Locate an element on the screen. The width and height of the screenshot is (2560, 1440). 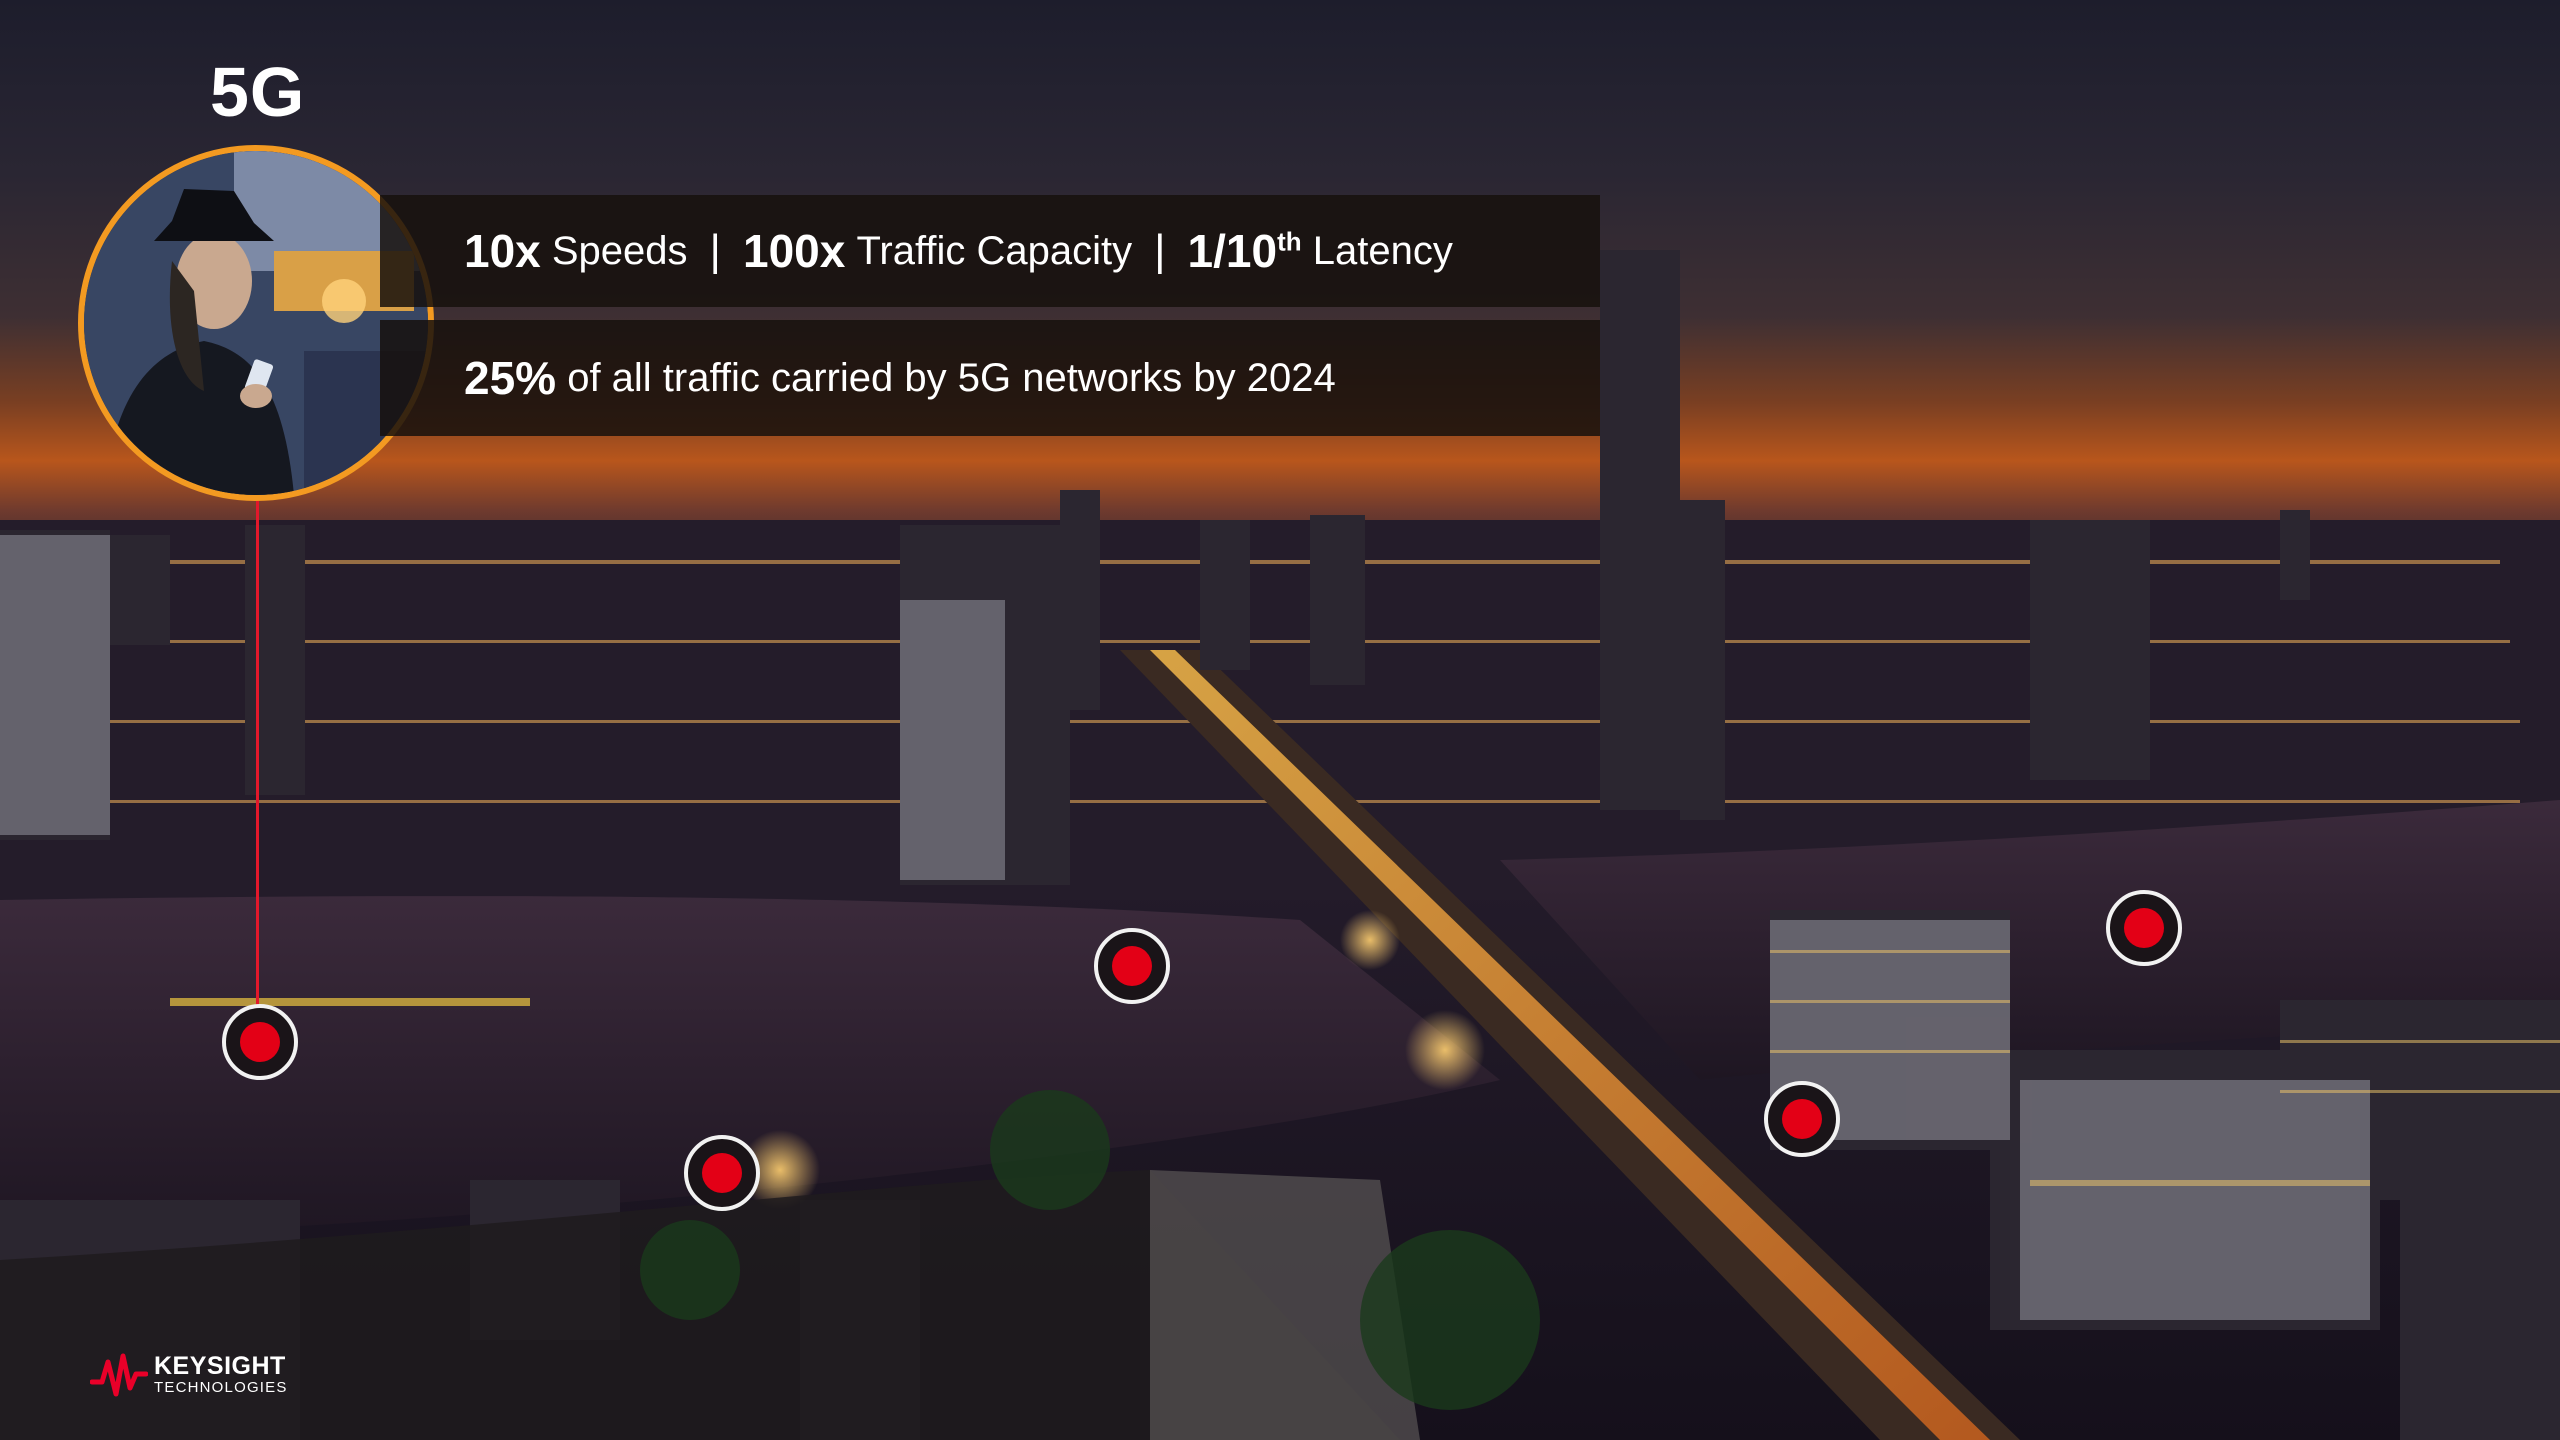
latency-superscript: th is located at coordinates (1289, 241).